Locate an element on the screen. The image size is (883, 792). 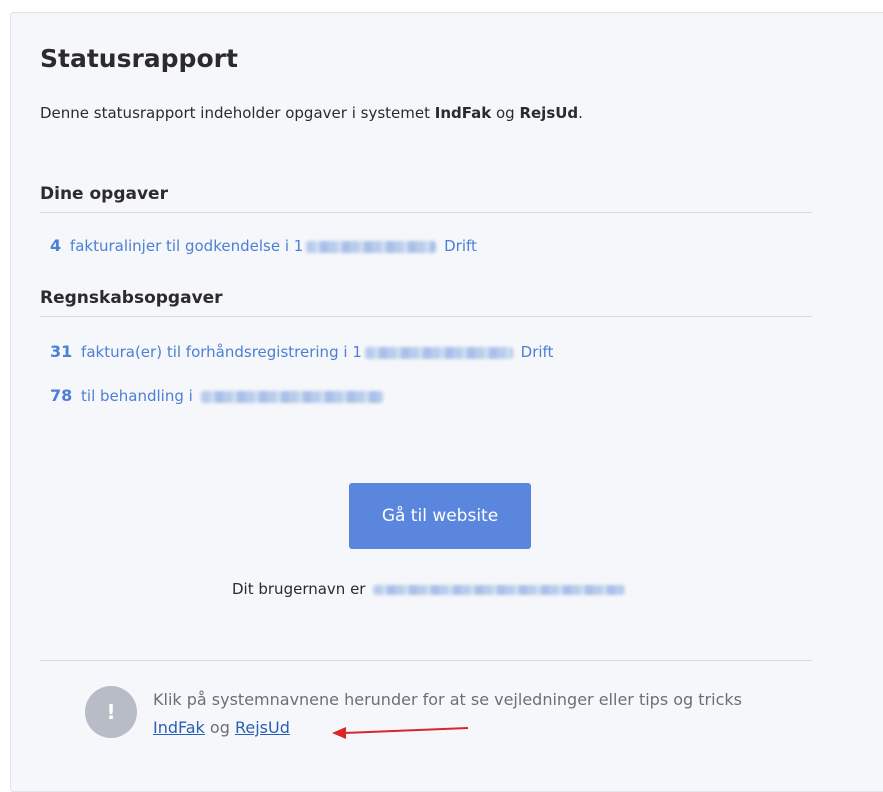
username-line: Dit brugernavn er is located at coordinates (430, 589).